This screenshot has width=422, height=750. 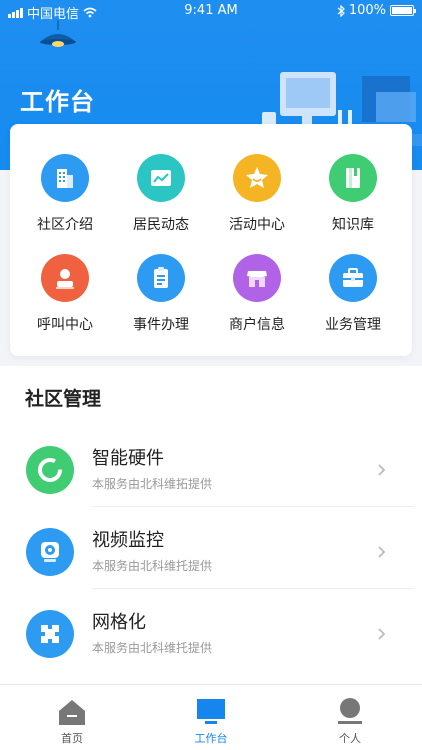 What do you see at coordinates (403, 10) in the screenshot?
I see `battery-icon` at bounding box center [403, 10].